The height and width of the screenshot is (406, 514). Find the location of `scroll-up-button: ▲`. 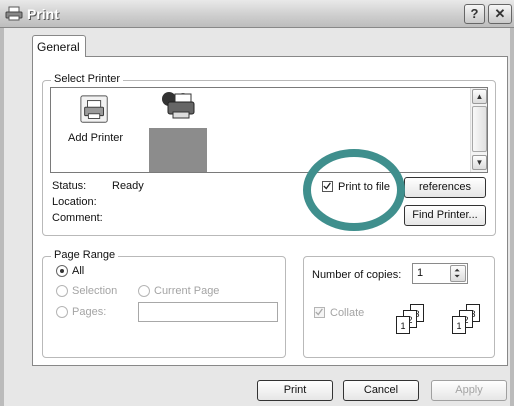

scroll-up-button: ▲ is located at coordinates (479, 96).